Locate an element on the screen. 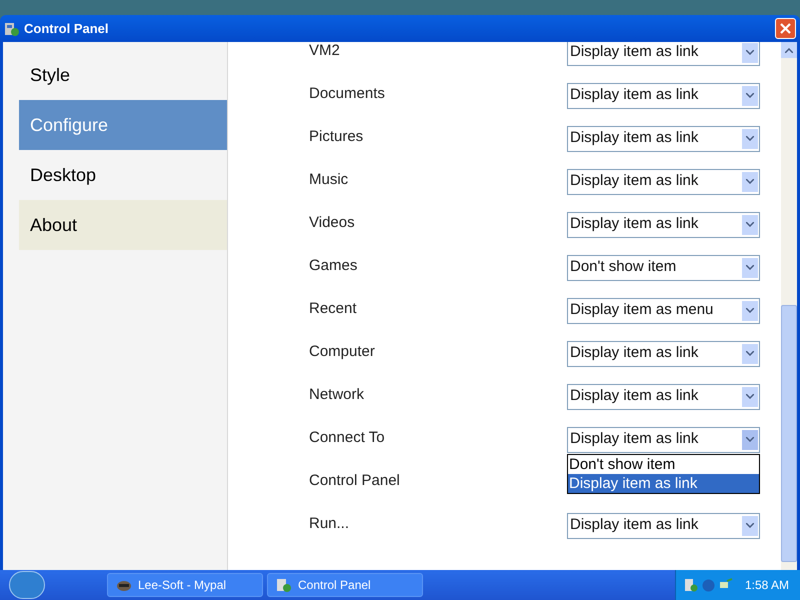 This screenshot has width=800, height=600. close-button is located at coordinates (785, 28).